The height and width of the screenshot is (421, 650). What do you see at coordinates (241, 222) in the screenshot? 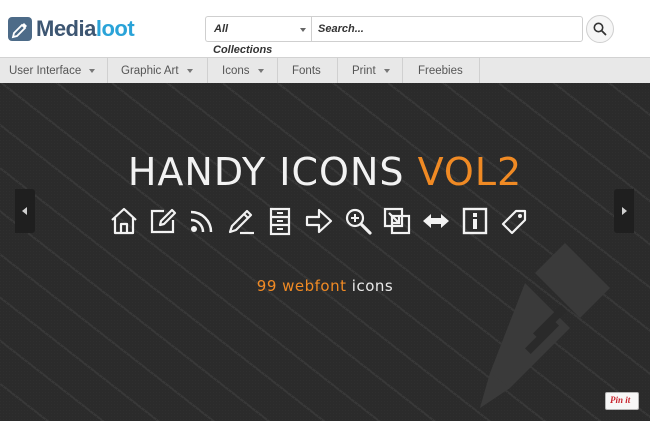
I see `pencil-icon` at bounding box center [241, 222].